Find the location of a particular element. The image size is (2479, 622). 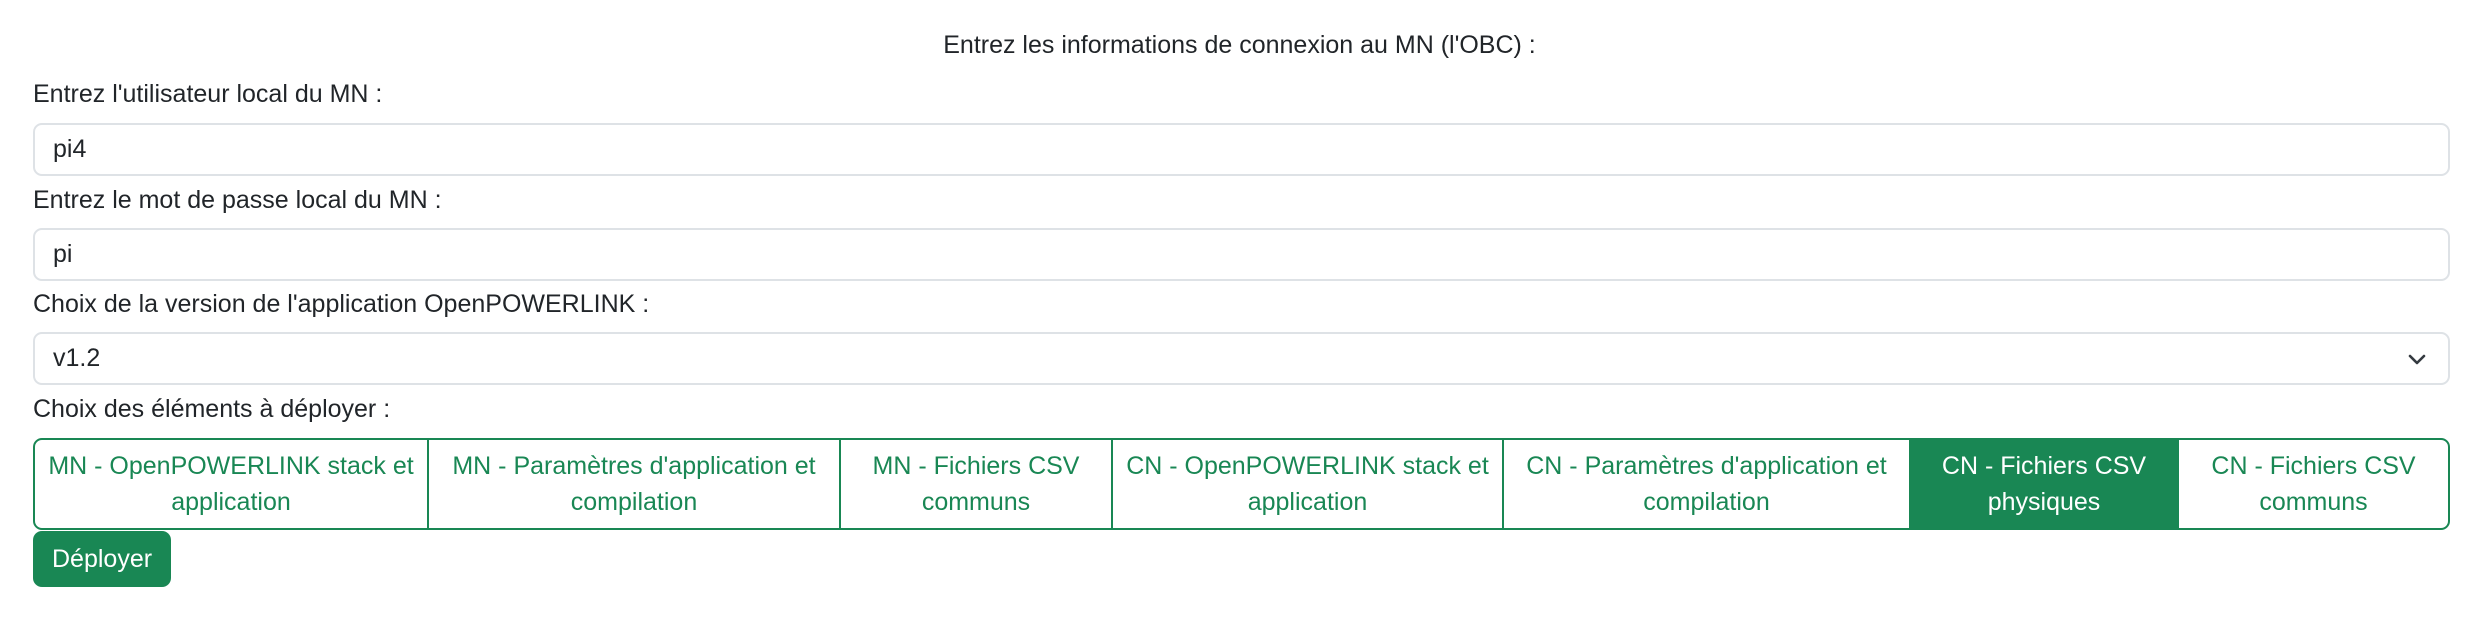

elements-label: Choix des éléments à déployer : is located at coordinates (212, 409).